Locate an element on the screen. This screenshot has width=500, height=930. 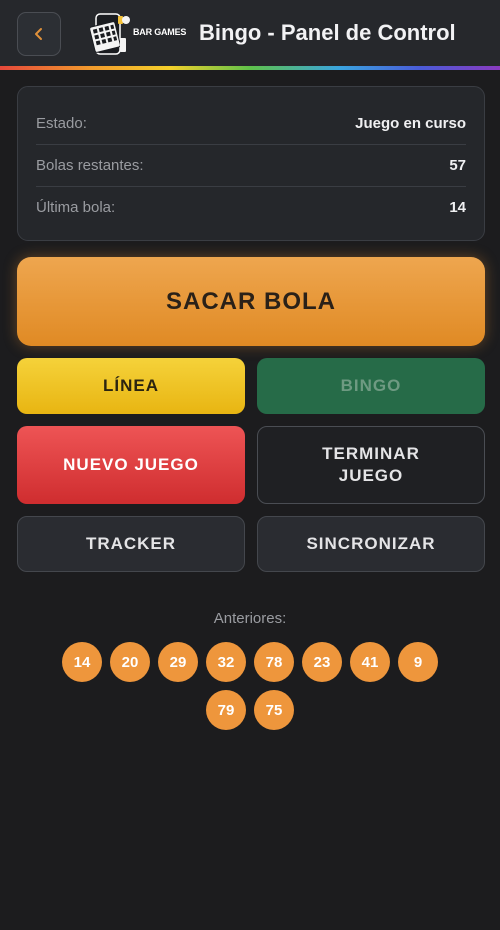
previous-balls-list: 14 20 29 32 78 23 41 9 79 75 is located at coordinates (250, 686).